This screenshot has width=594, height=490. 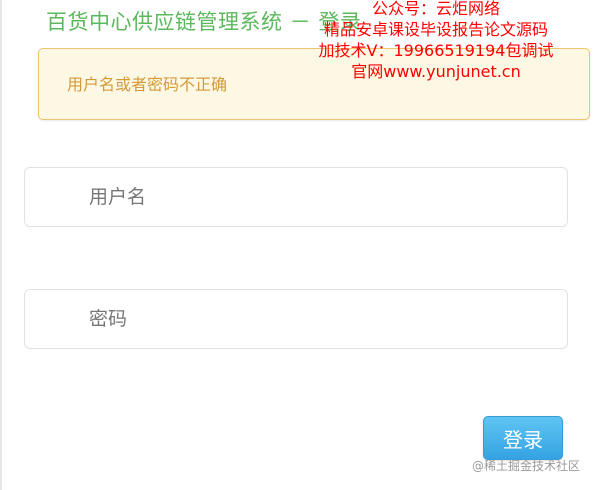 What do you see at coordinates (435, 29) in the screenshot?
I see `watermark-line: 精品安卓课设毕设报告论文源码` at bounding box center [435, 29].